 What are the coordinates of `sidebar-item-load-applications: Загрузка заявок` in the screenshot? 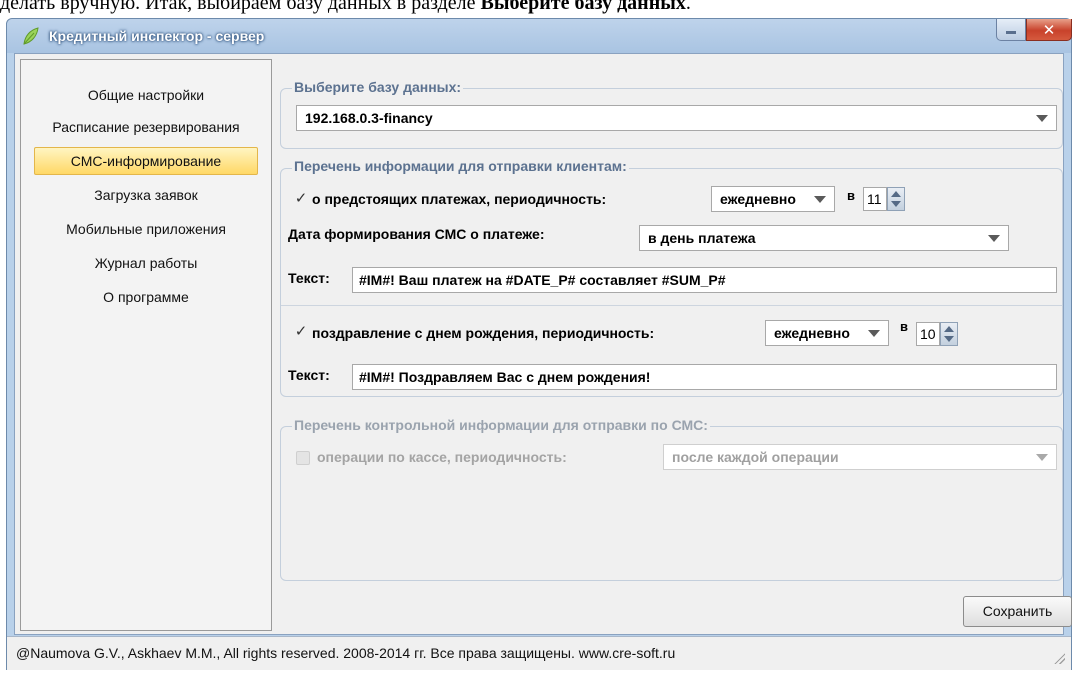 It's located at (146, 195).